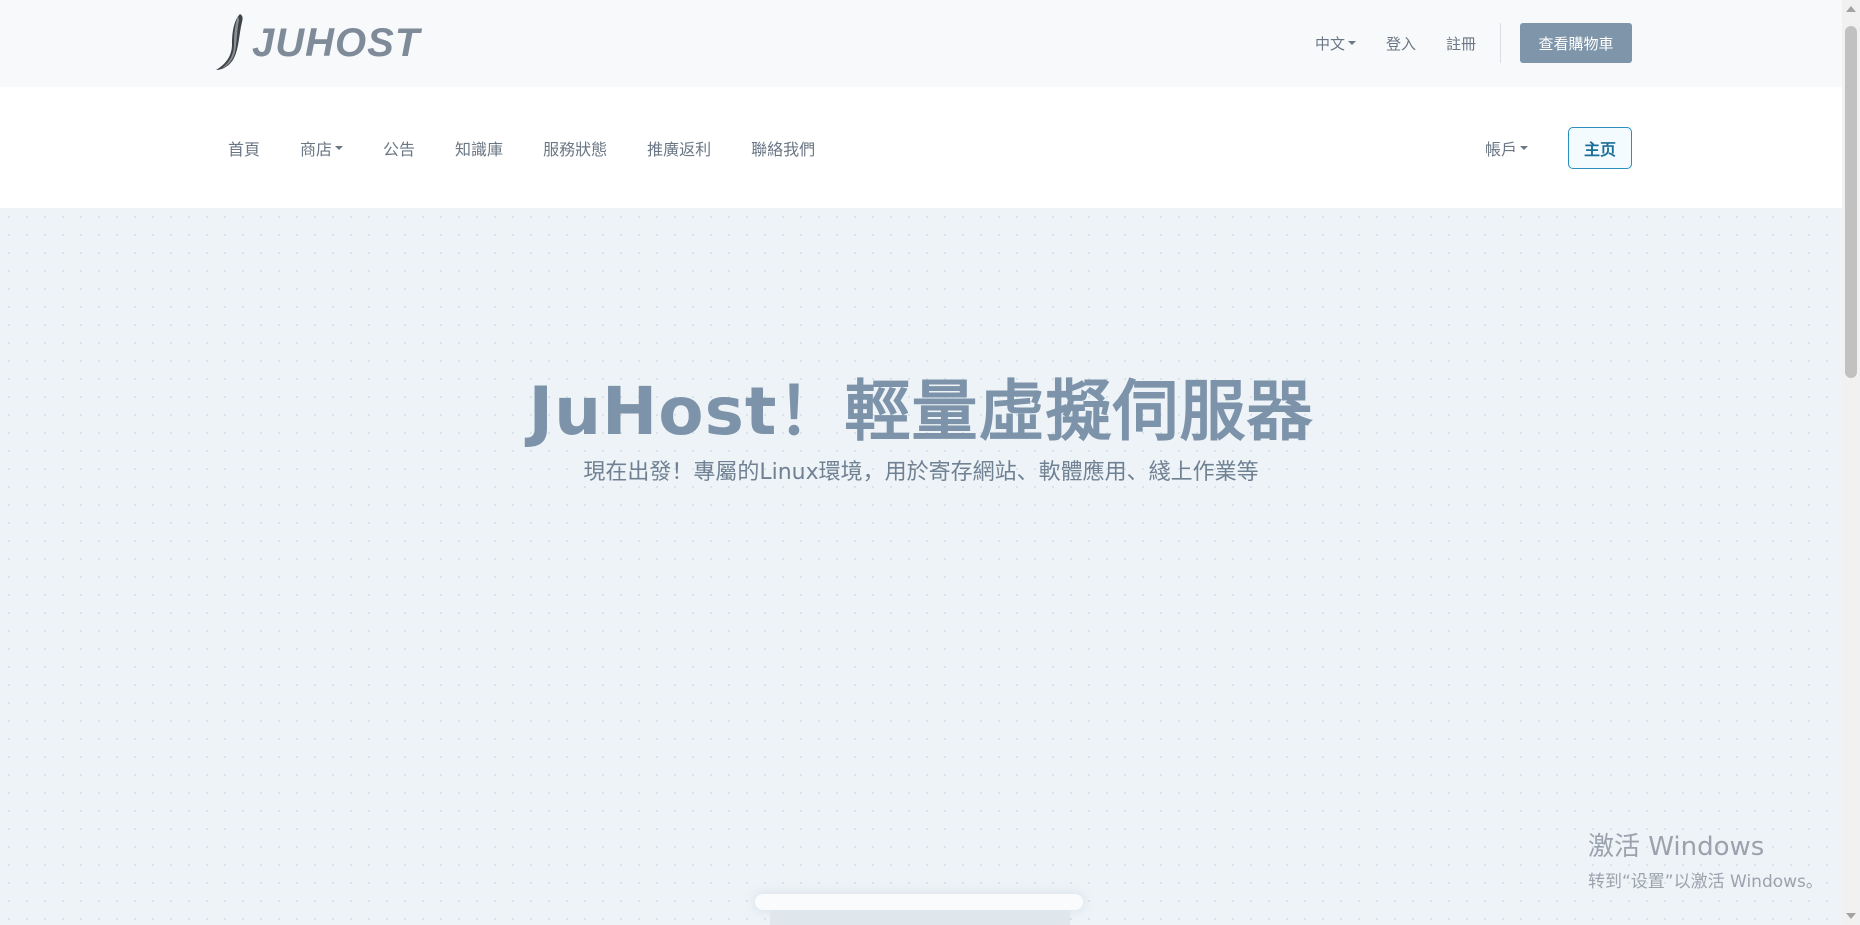 This screenshot has width=1860, height=925. I want to click on main-nav: 首頁 商店 公告 知識庫 服務狀態 推廣返利 聯絡我們 帳戶 主页, so click(921, 147).